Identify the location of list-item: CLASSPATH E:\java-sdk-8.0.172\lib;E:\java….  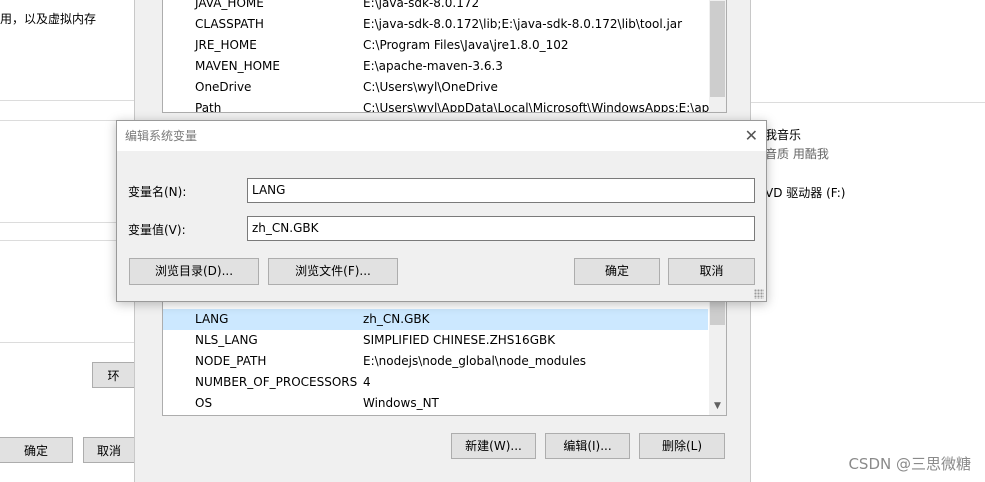
(435, 24).